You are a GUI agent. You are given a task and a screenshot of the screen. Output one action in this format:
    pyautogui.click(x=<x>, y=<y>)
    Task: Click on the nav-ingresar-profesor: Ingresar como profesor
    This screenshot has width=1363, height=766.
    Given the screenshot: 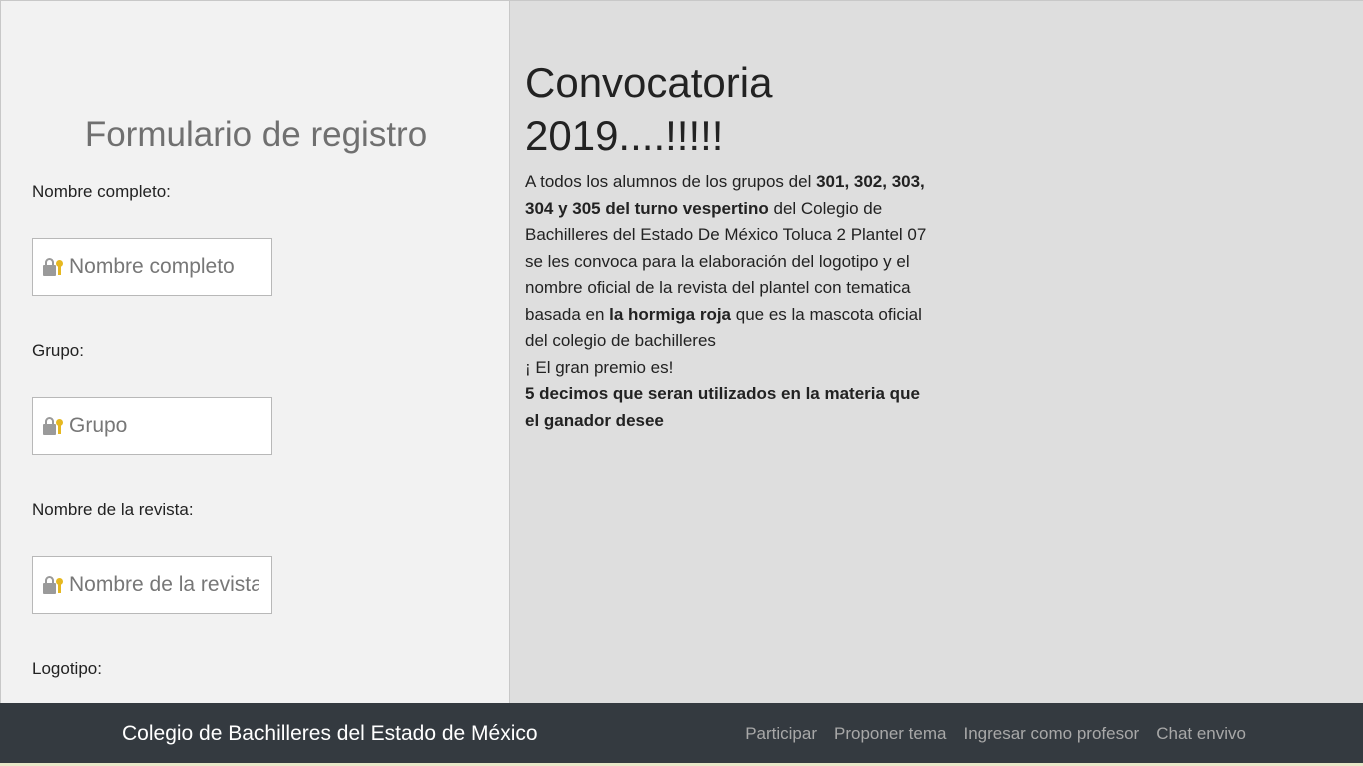 What is the action you would take?
    pyautogui.click(x=1051, y=734)
    